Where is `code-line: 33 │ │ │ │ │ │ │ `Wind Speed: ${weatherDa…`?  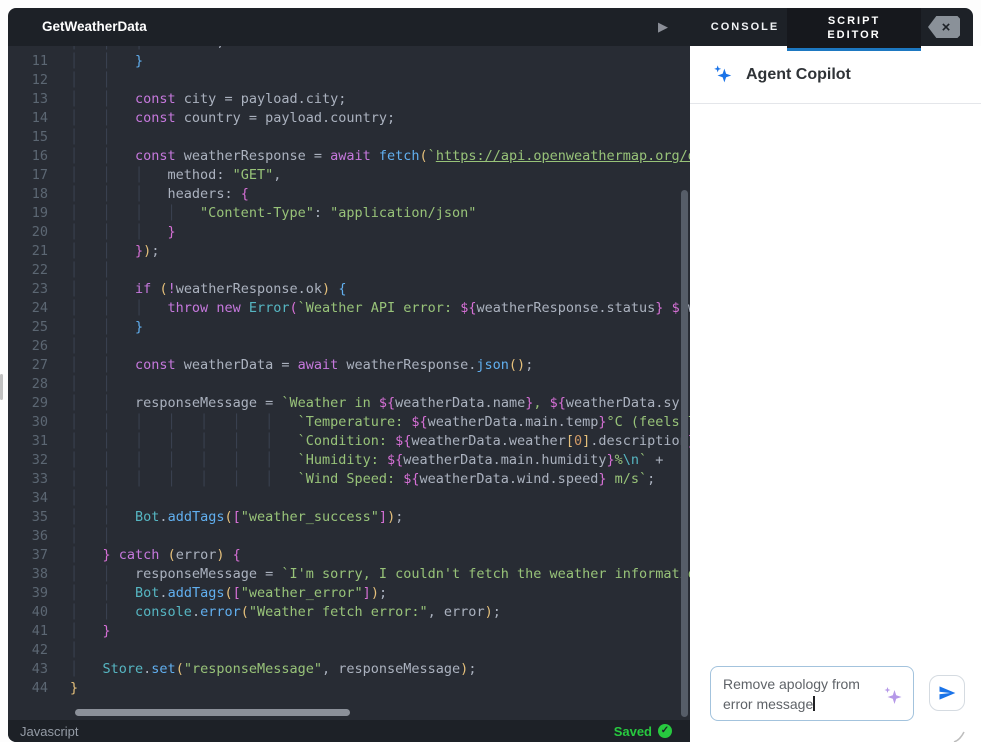 code-line: 33 │ │ │ │ │ │ │ `Wind Speed: ${weatherDa… is located at coordinates (349, 479).